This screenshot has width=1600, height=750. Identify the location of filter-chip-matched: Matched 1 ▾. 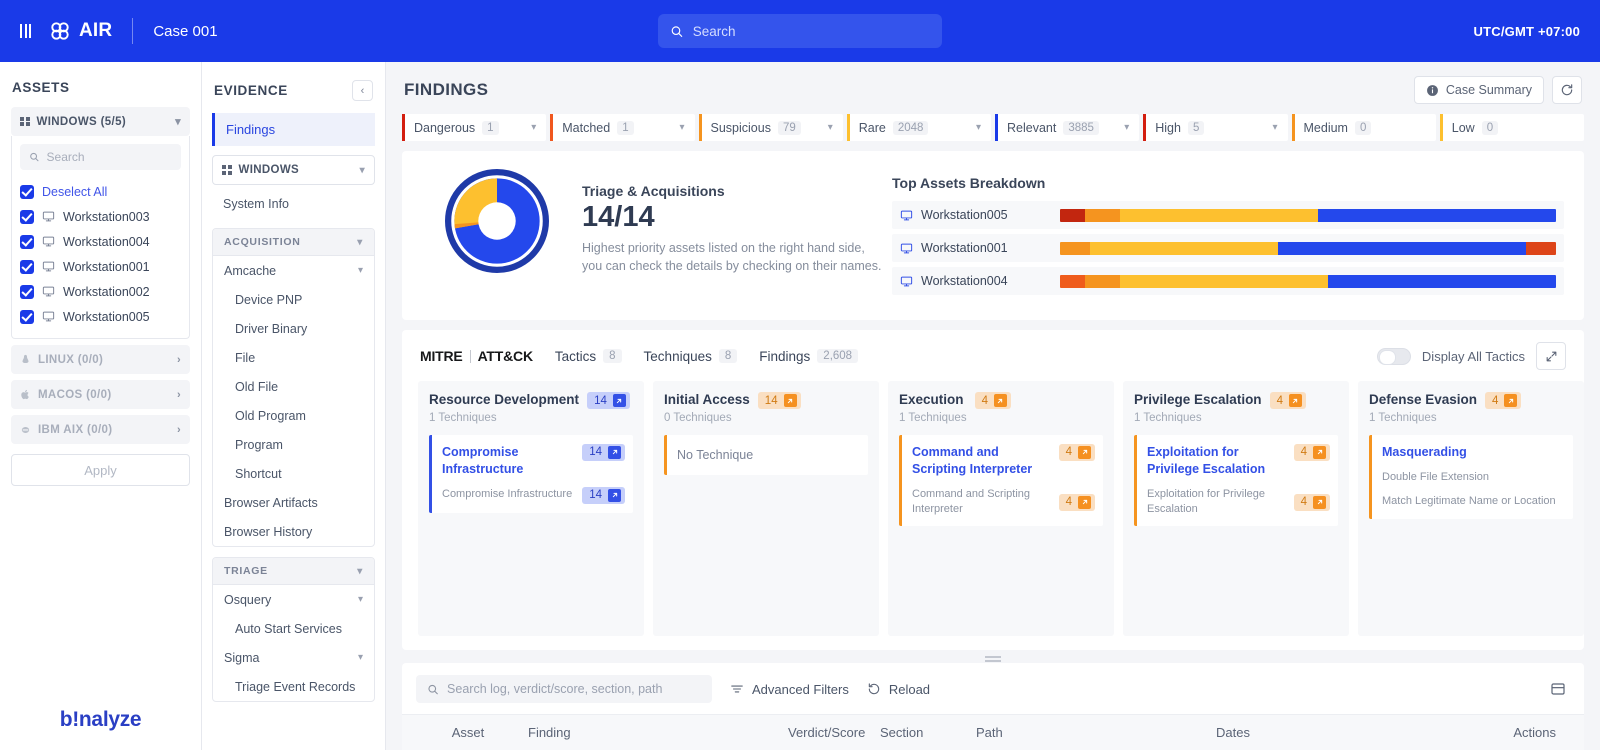
(622, 127).